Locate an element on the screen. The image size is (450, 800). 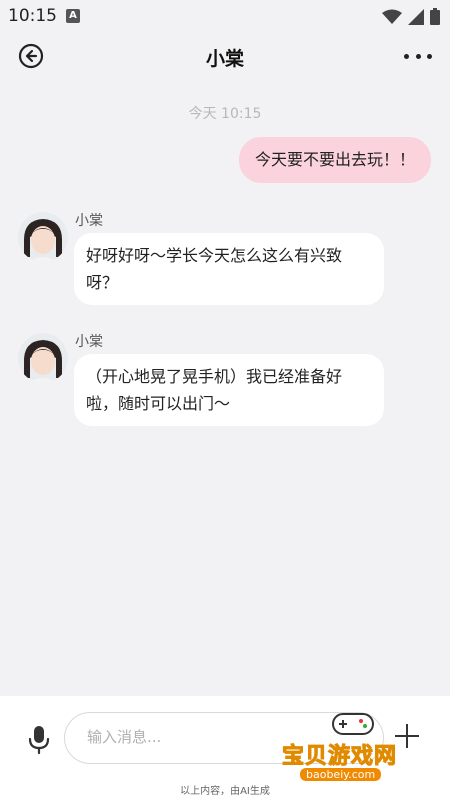
status-bar: 10:15 A is located at coordinates (225, 17).